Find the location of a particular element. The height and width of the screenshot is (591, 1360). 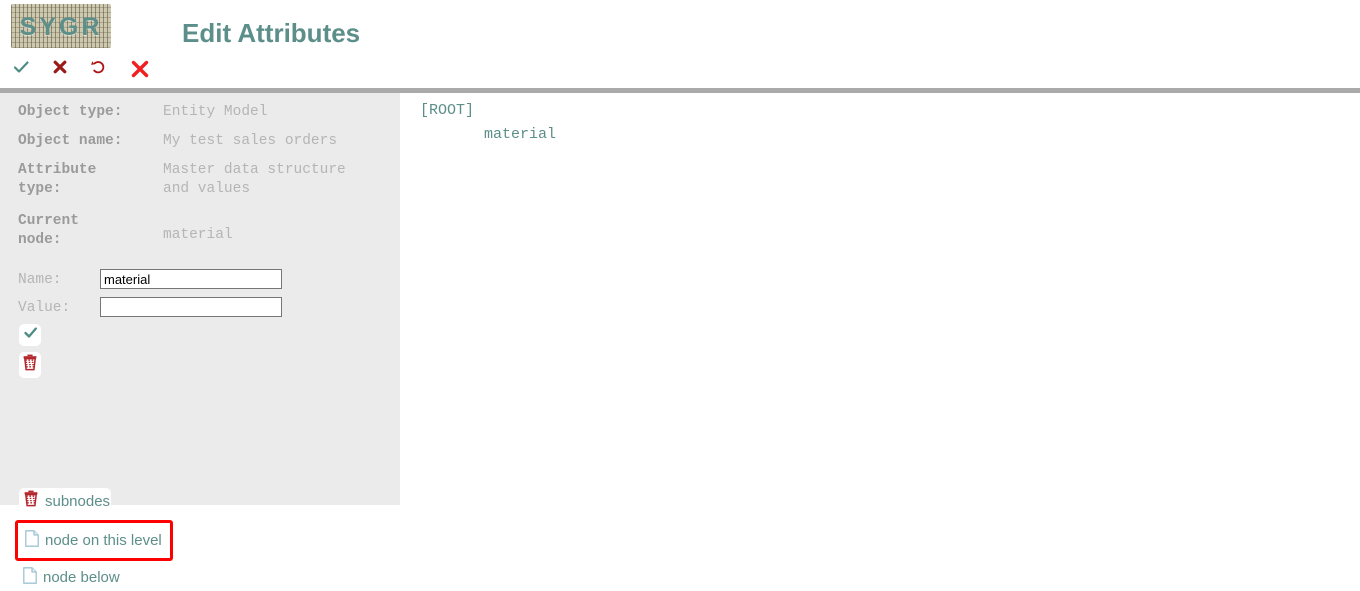

detail-label: Current node: is located at coordinates (48, 230).